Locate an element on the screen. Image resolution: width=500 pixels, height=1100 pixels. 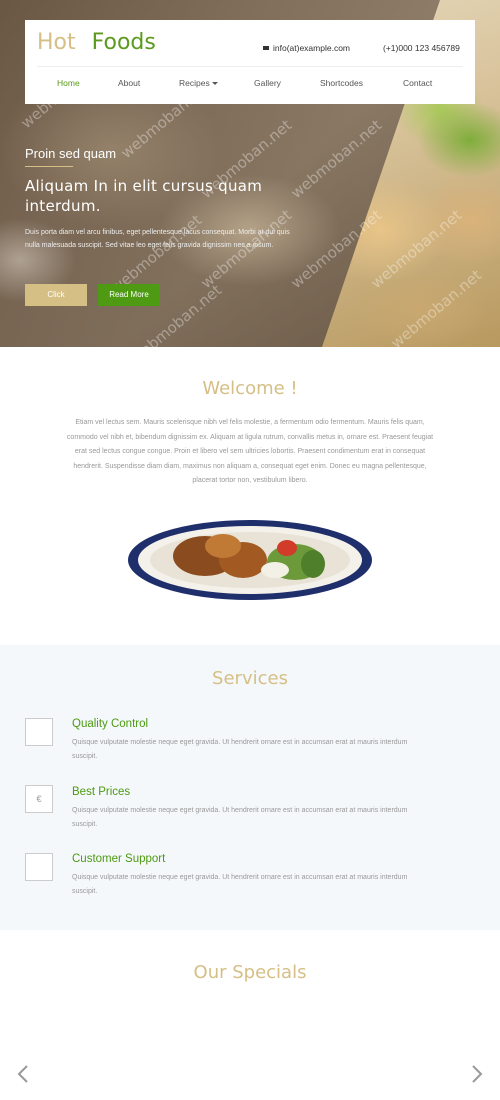
chevron-right-icon is located at coordinates (477, 1074).